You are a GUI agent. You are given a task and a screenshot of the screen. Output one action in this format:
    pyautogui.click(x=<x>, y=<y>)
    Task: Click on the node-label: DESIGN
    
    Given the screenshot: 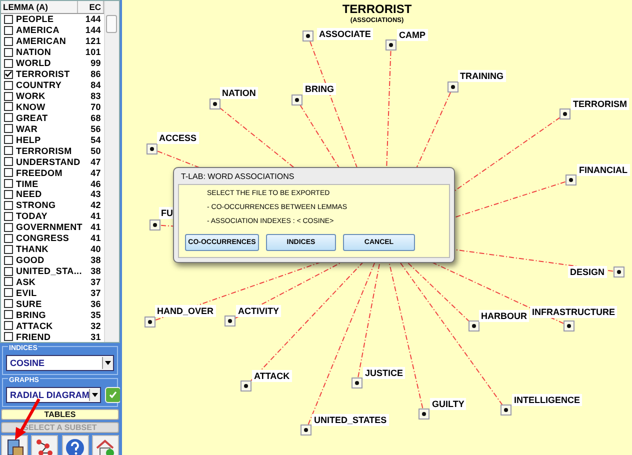 What is the action you would take?
    pyautogui.click(x=587, y=272)
    